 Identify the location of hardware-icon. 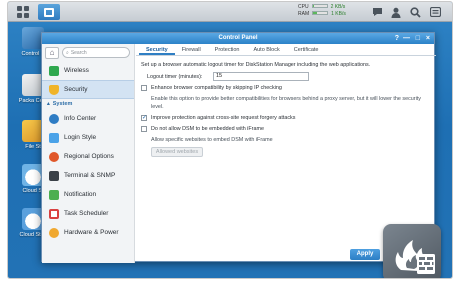
(54, 232).